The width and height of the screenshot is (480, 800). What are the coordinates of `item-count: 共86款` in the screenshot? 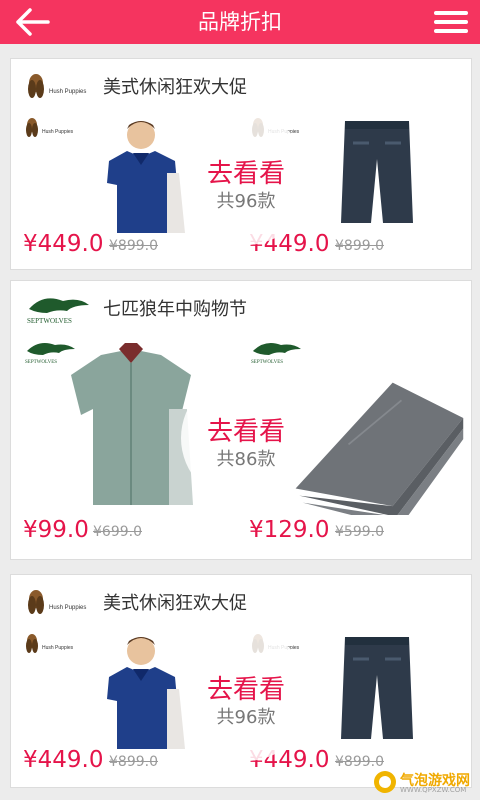 It's located at (246, 459).